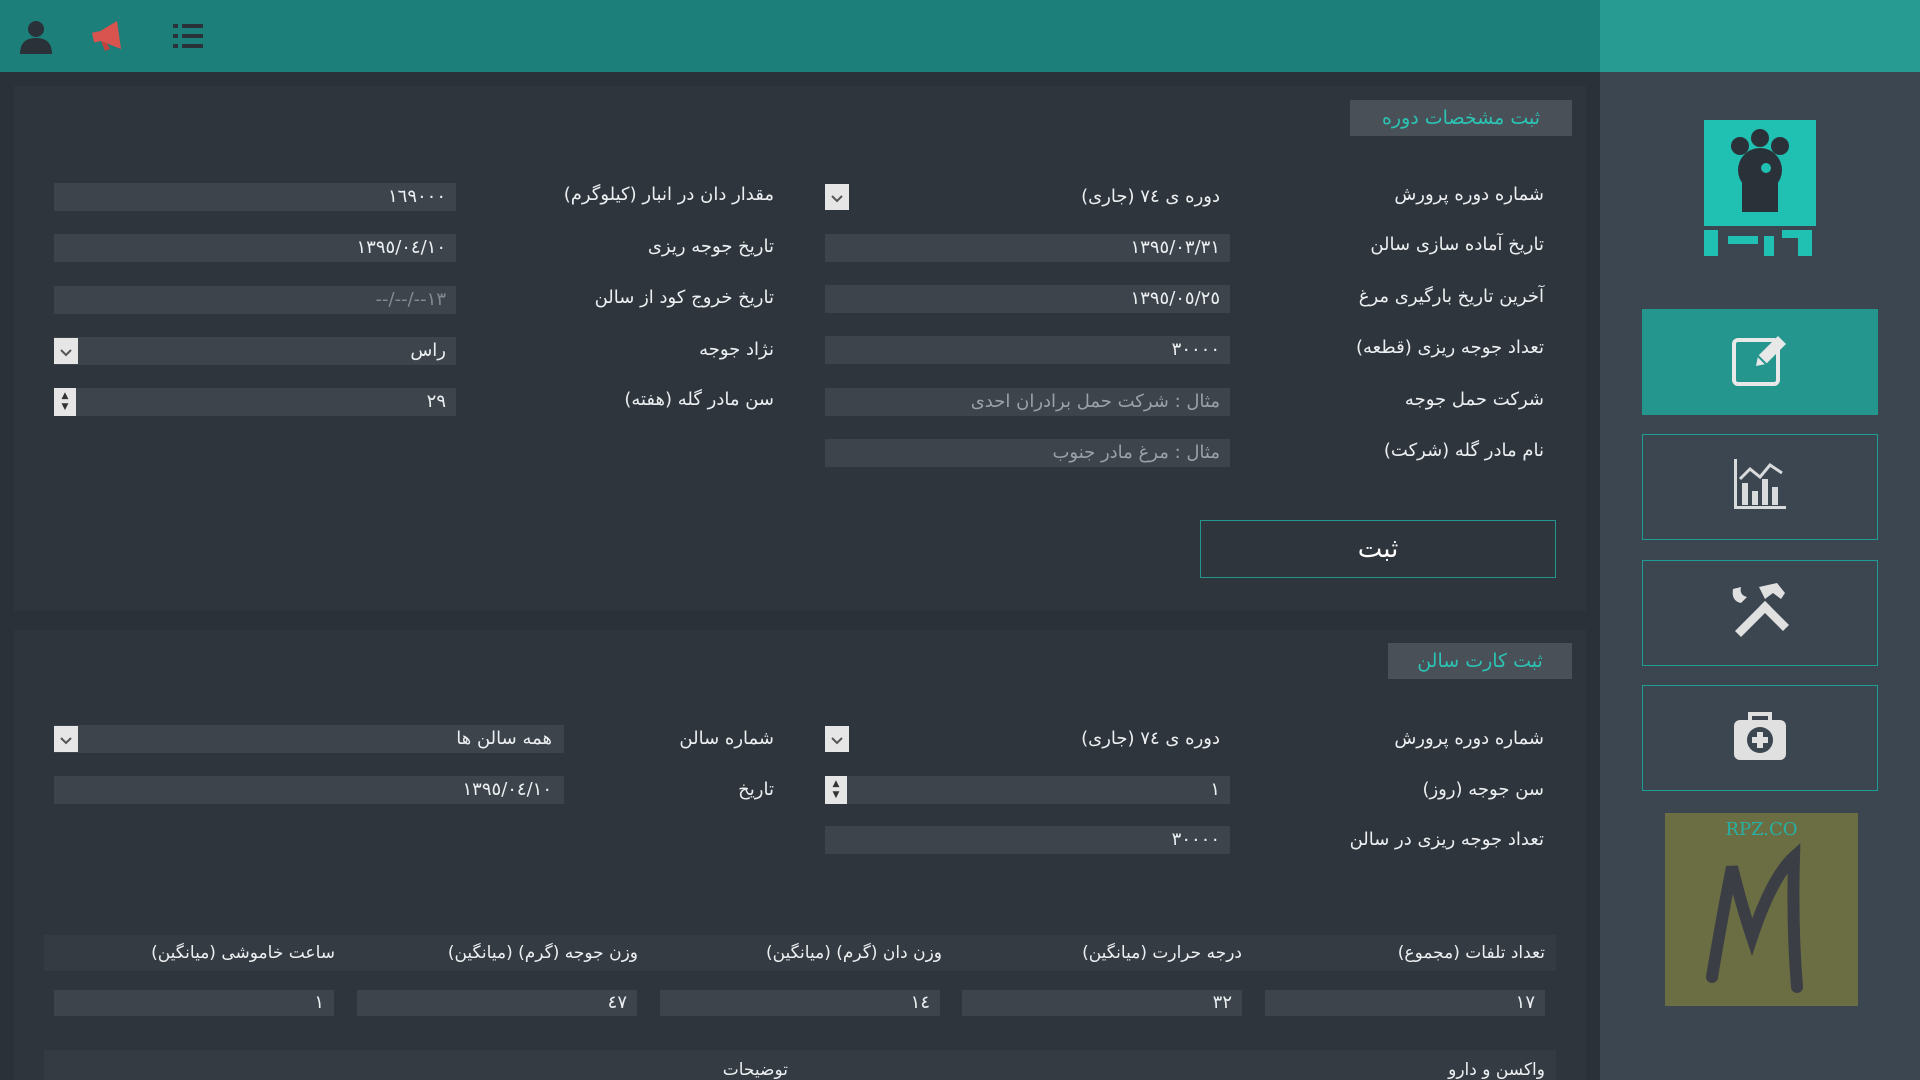 The width and height of the screenshot is (1920, 1080). Describe the element at coordinates (800, 36) in the screenshot. I see `top-bar` at that location.